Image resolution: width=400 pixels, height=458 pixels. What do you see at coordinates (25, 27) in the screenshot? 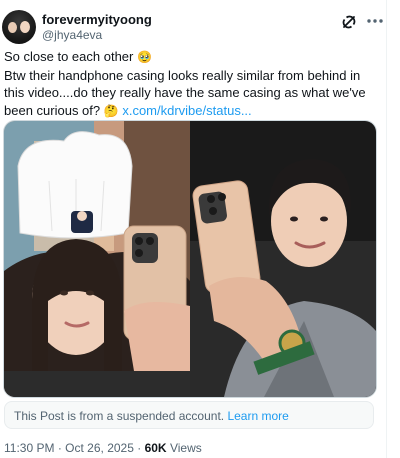
I see `avatar-face-right` at bounding box center [25, 27].